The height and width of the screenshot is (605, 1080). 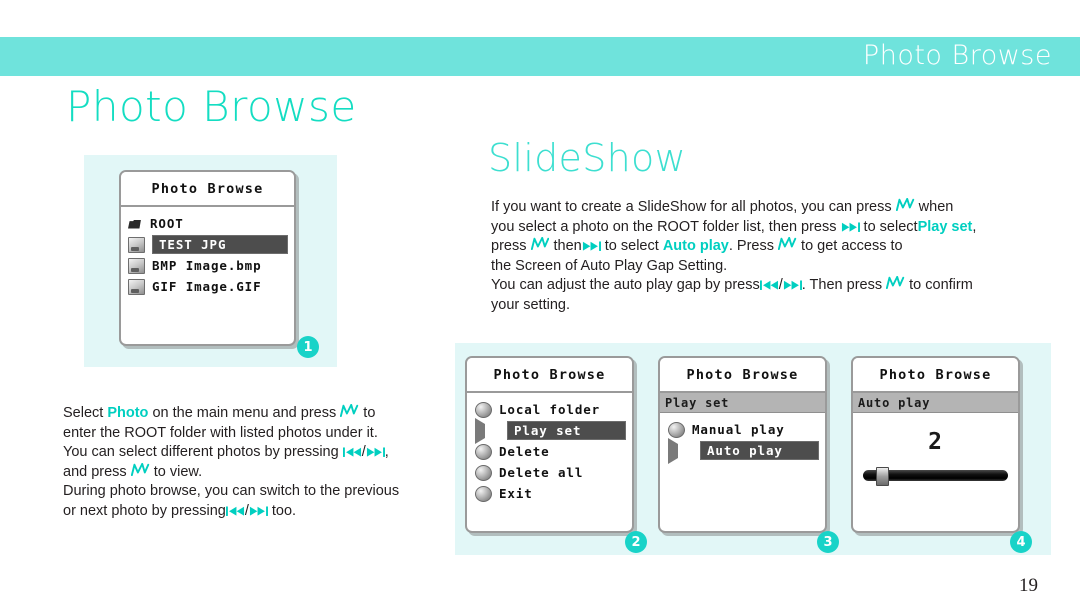 I want to click on menu-item-label: Delete all, so click(x=541, y=472).